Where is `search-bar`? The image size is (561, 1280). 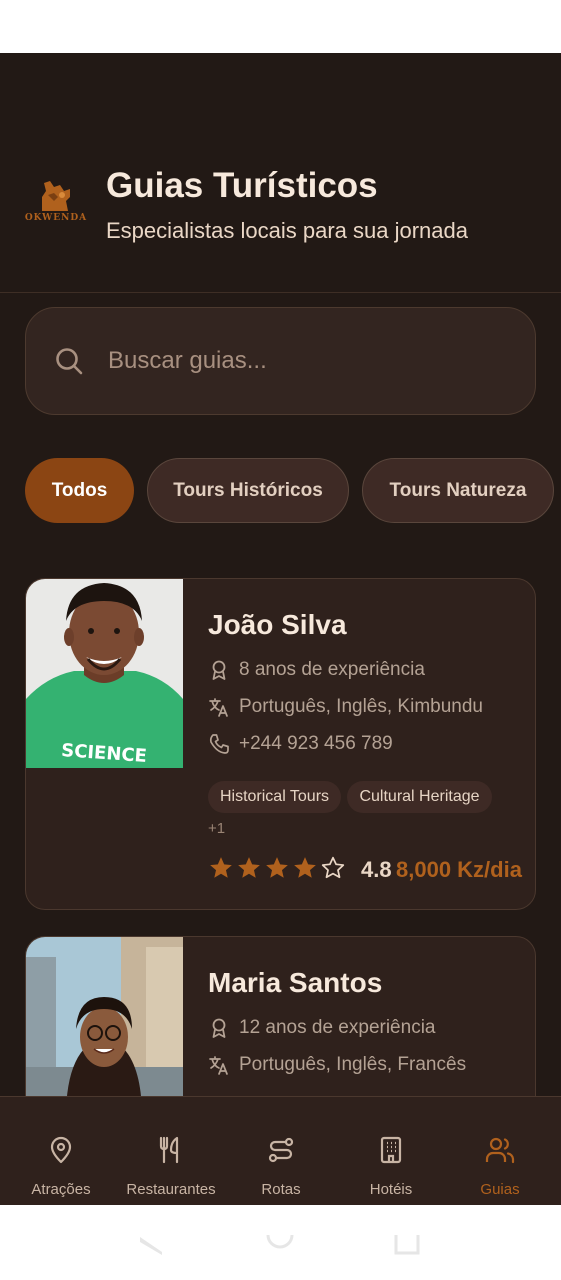 search-bar is located at coordinates (280, 361).